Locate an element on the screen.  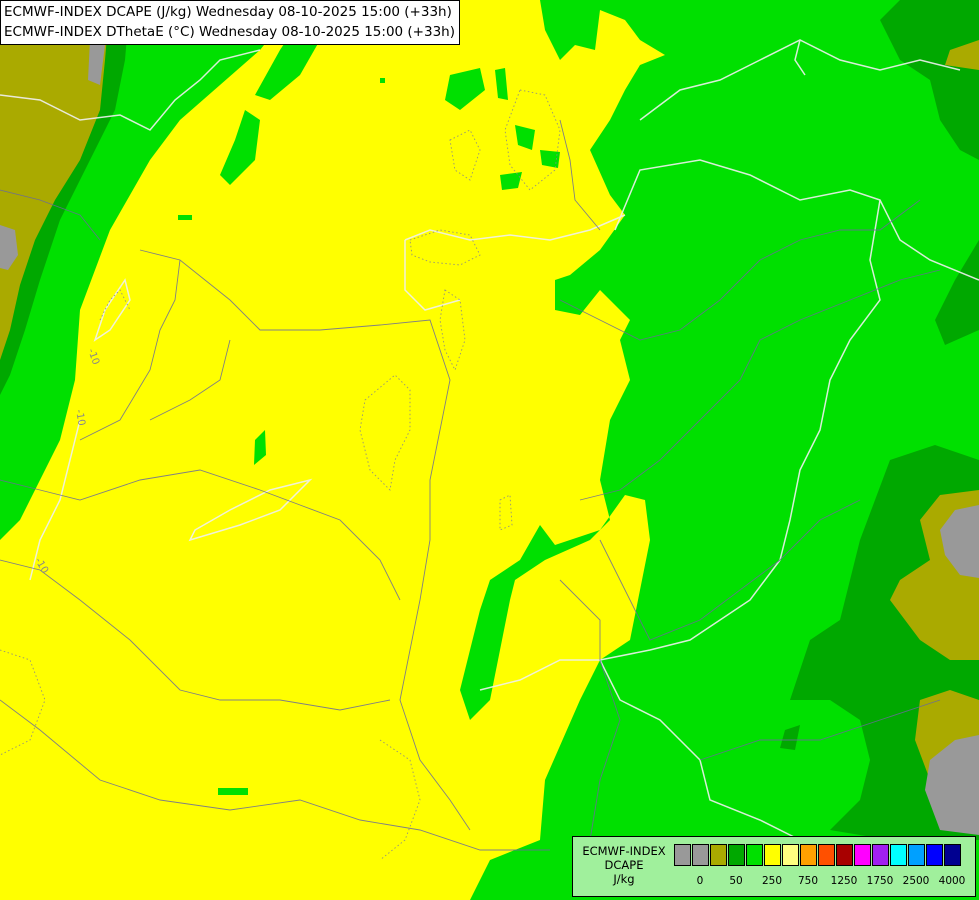
legend-ticks: 0 50 250 750 1250 1750 2500 4000 is located at coordinates (774, 881).